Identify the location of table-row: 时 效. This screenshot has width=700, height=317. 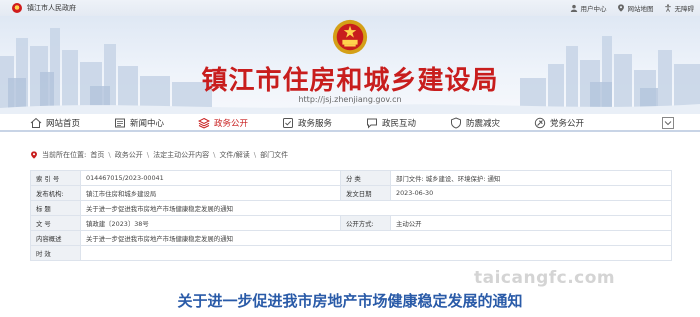
(351, 253).